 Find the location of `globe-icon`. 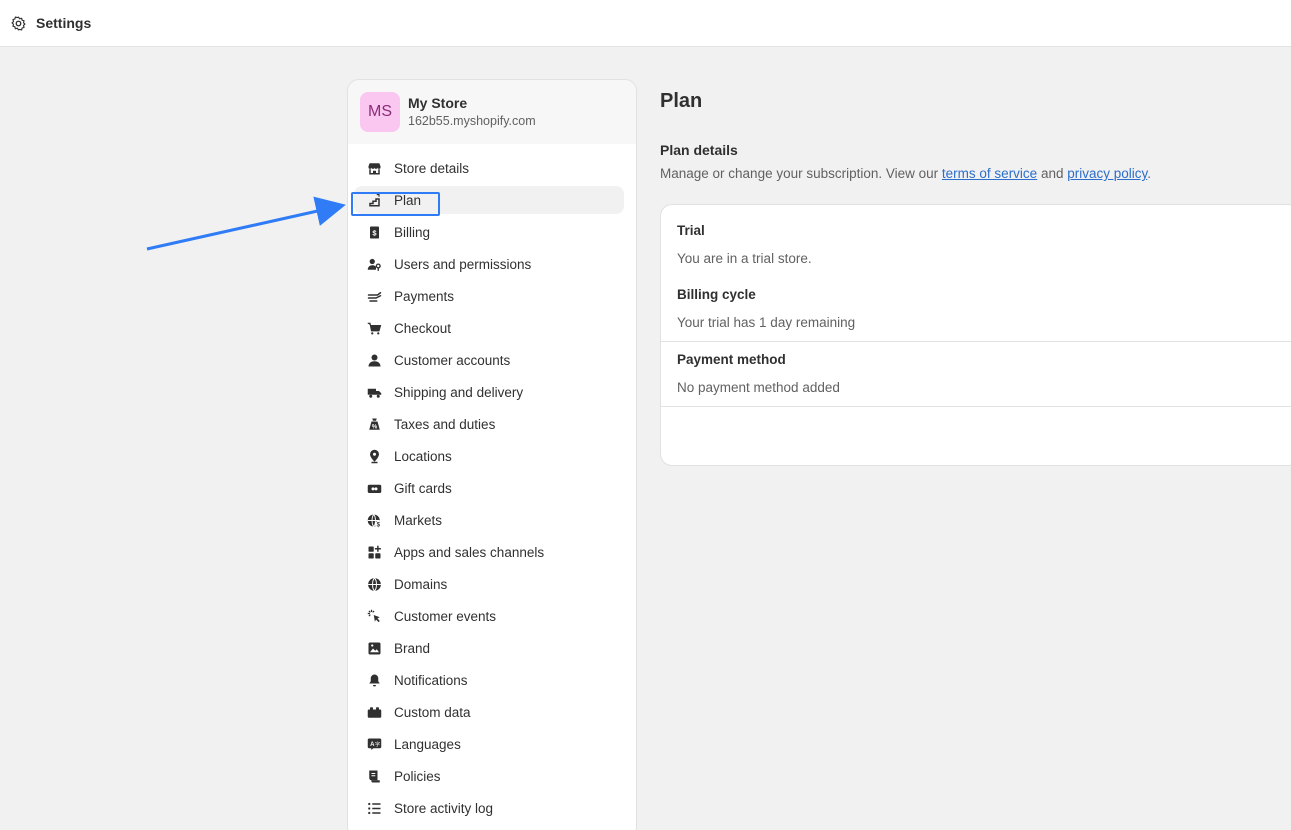

globe-icon is located at coordinates (374, 584).